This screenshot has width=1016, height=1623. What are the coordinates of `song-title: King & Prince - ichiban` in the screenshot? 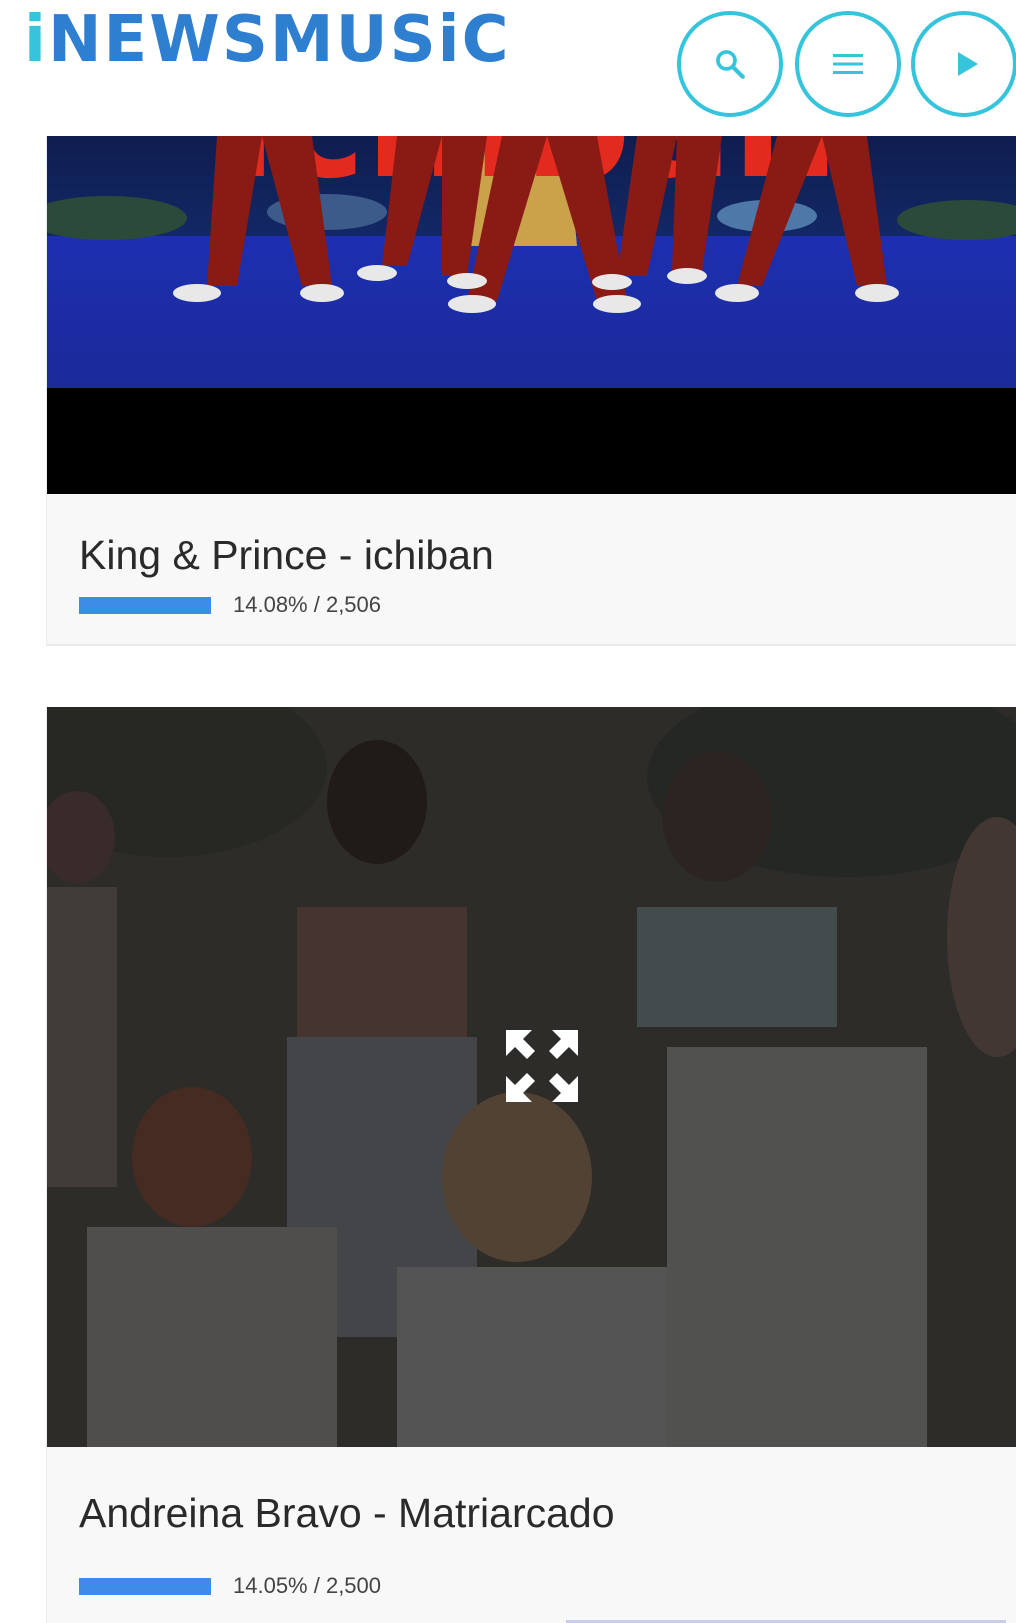 It's located at (286, 555).